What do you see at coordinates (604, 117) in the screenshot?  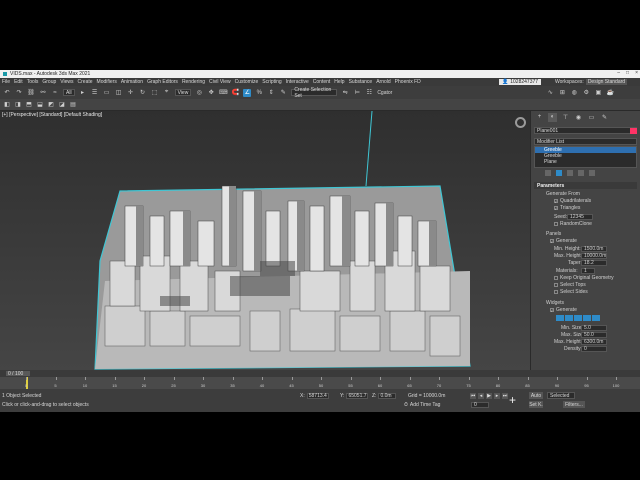 I see `utilities-tab-icon: ✎` at bounding box center [604, 117].